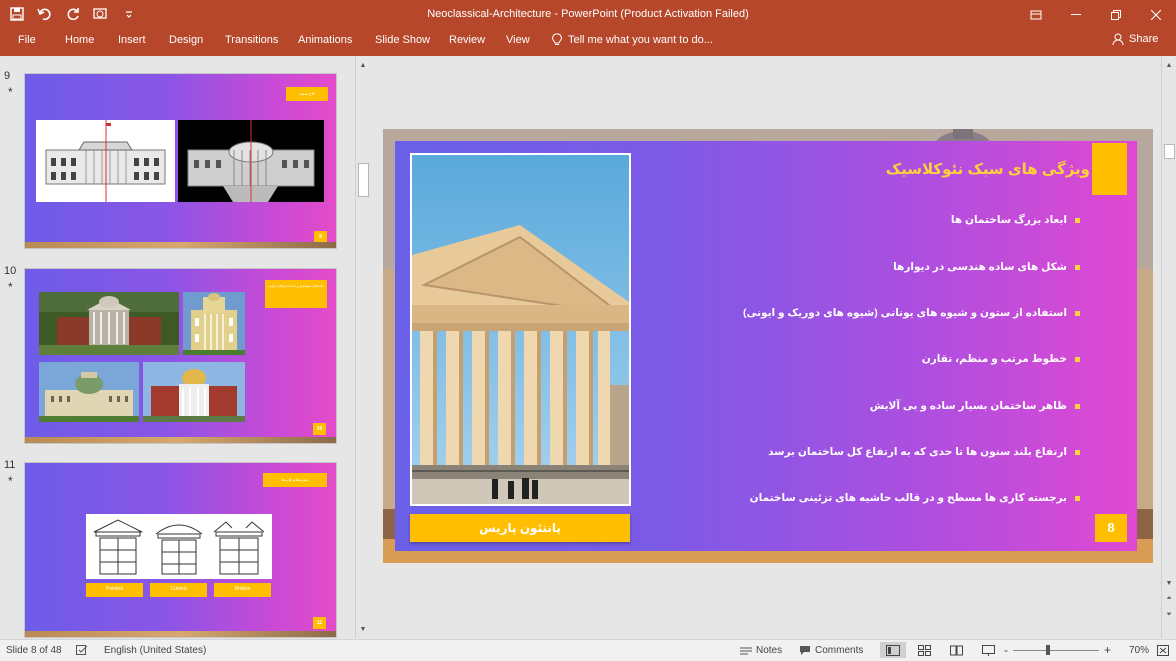 This screenshot has height=661, width=1176. What do you see at coordinates (132, 40) in the screenshot?
I see `tab-insert: Insert` at bounding box center [132, 40].